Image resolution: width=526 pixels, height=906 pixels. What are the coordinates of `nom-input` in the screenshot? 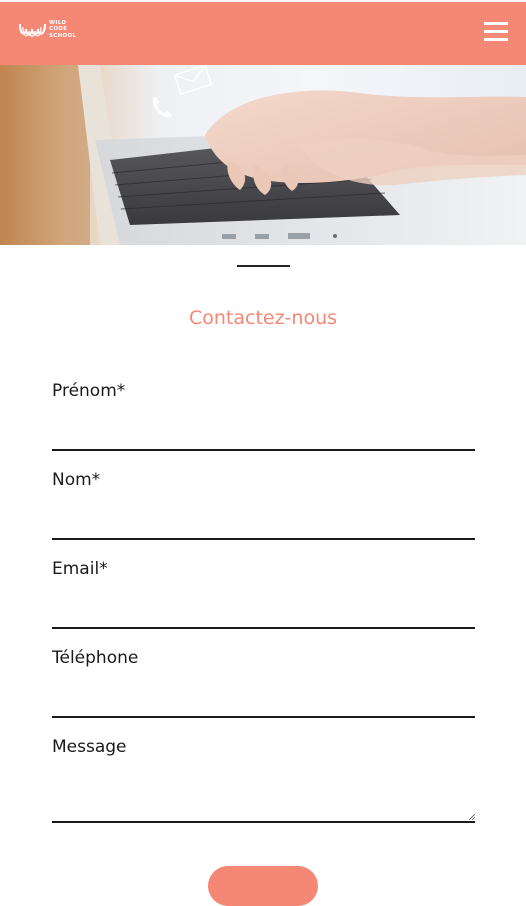 It's located at (263, 523).